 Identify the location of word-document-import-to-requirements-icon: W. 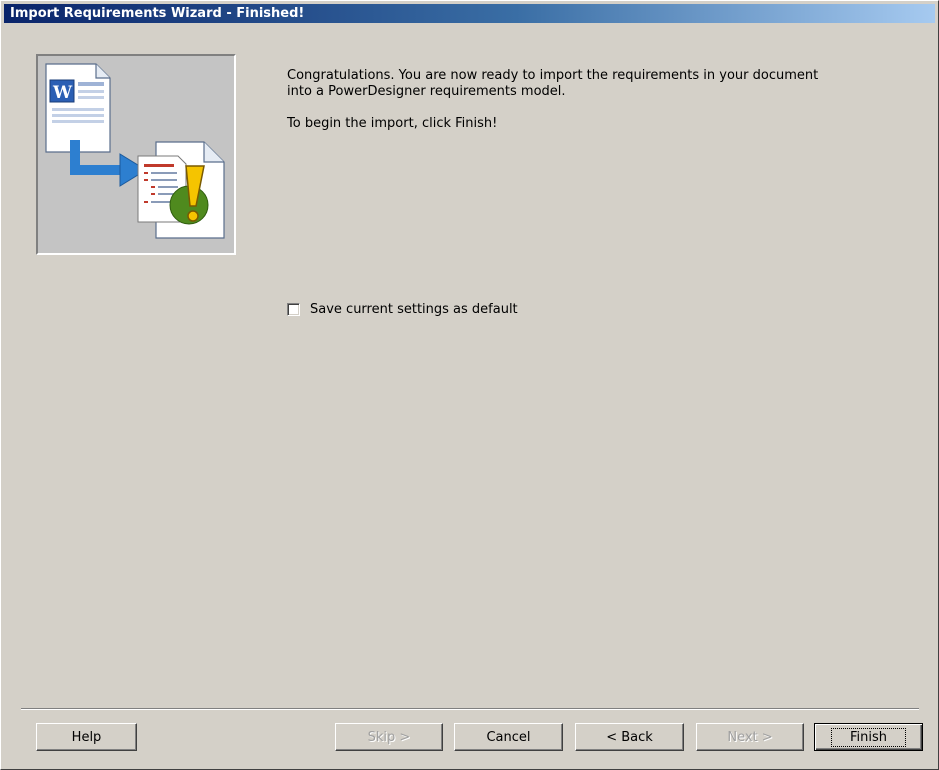
(135, 151).